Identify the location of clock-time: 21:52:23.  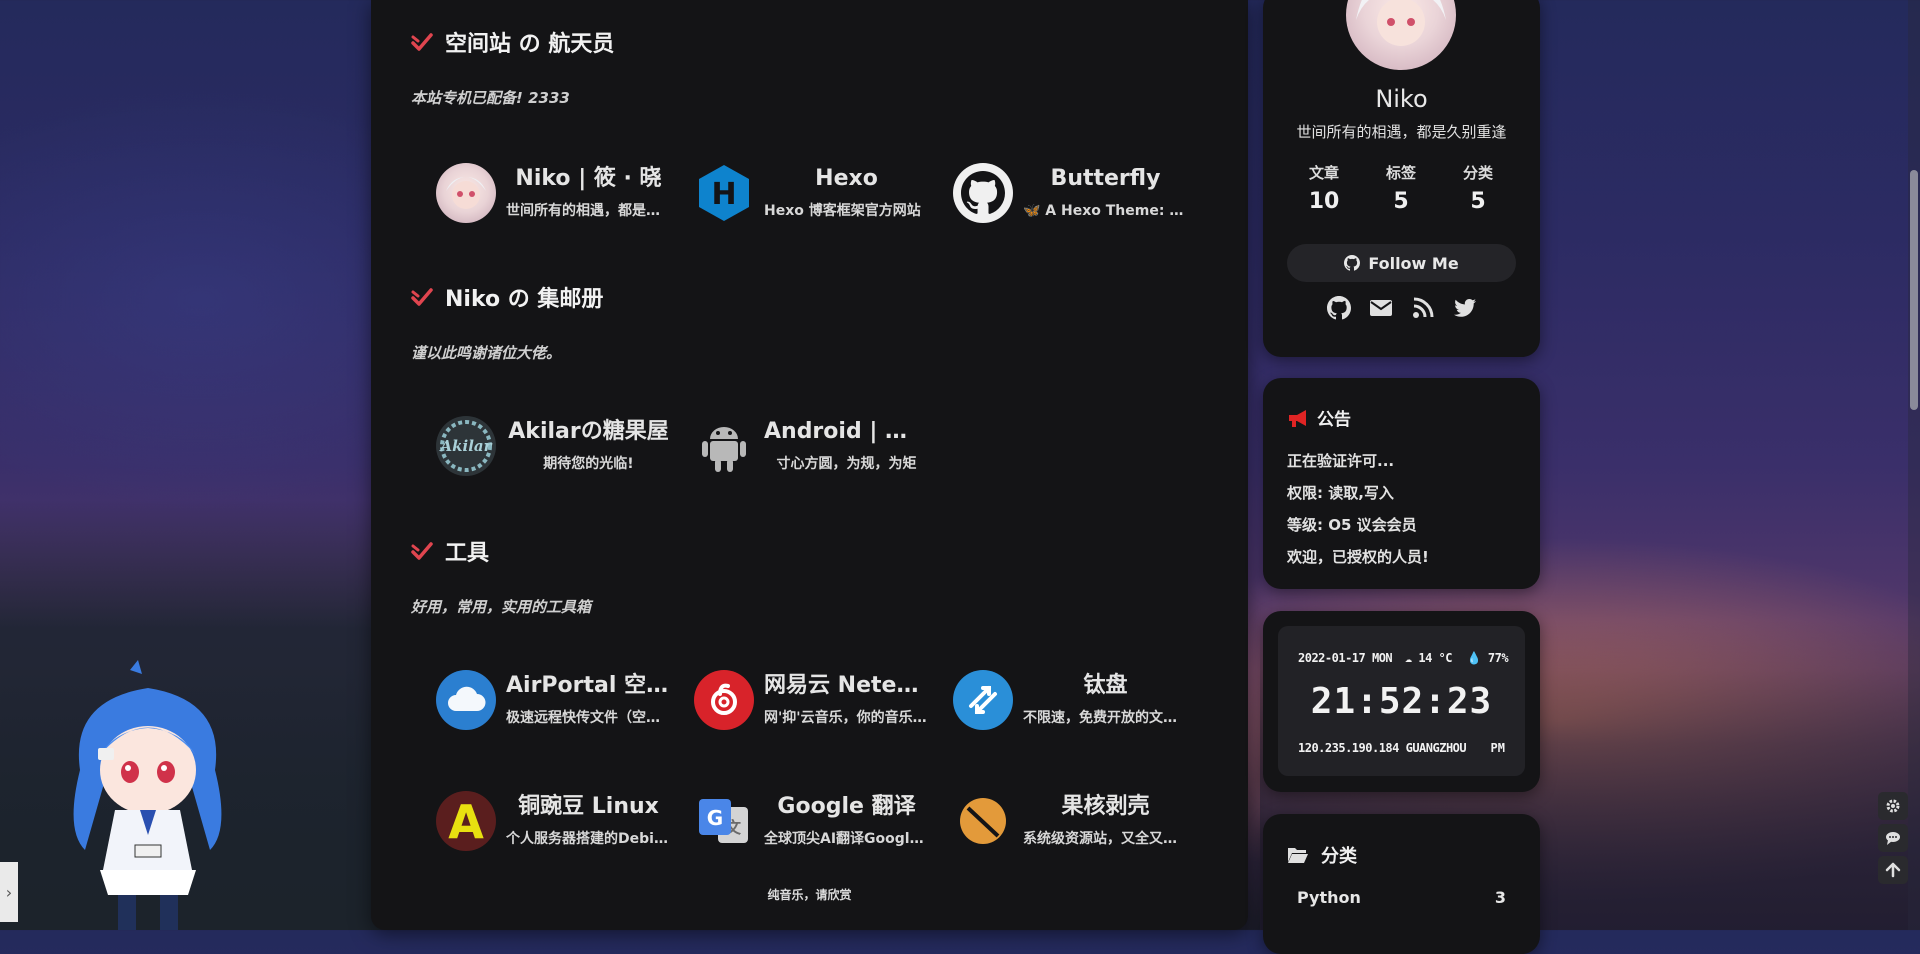
(1401, 701).